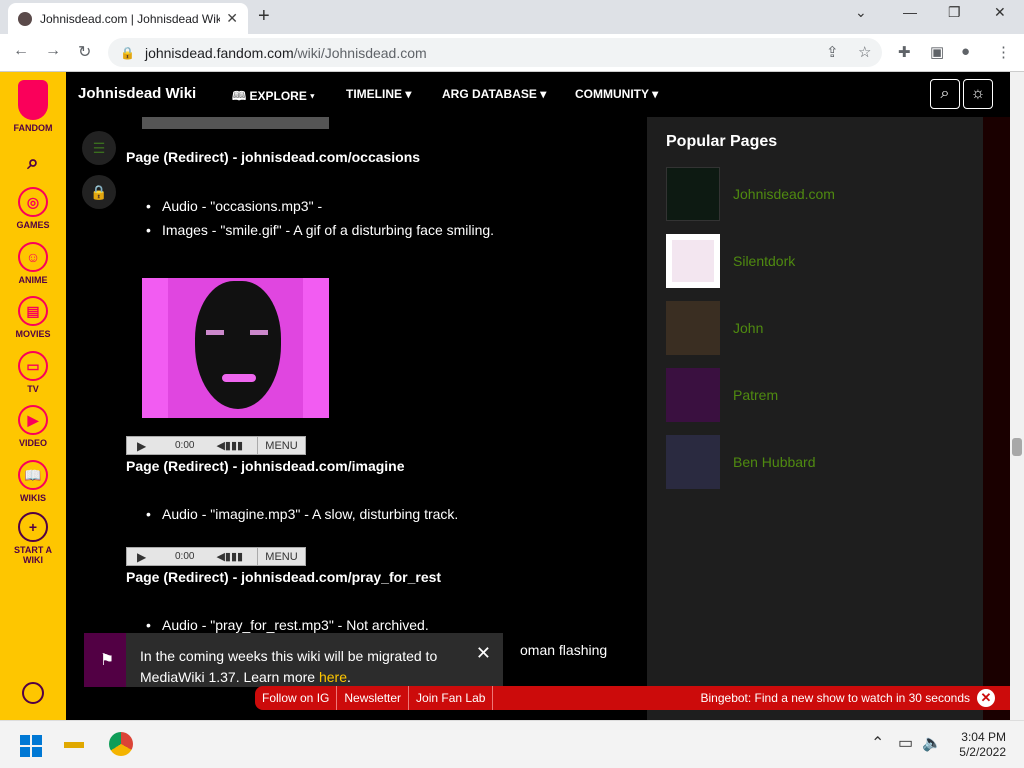 The height and width of the screenshot is (768, 1024). I want to click on restore-icon: ❐, so click(954, 12).